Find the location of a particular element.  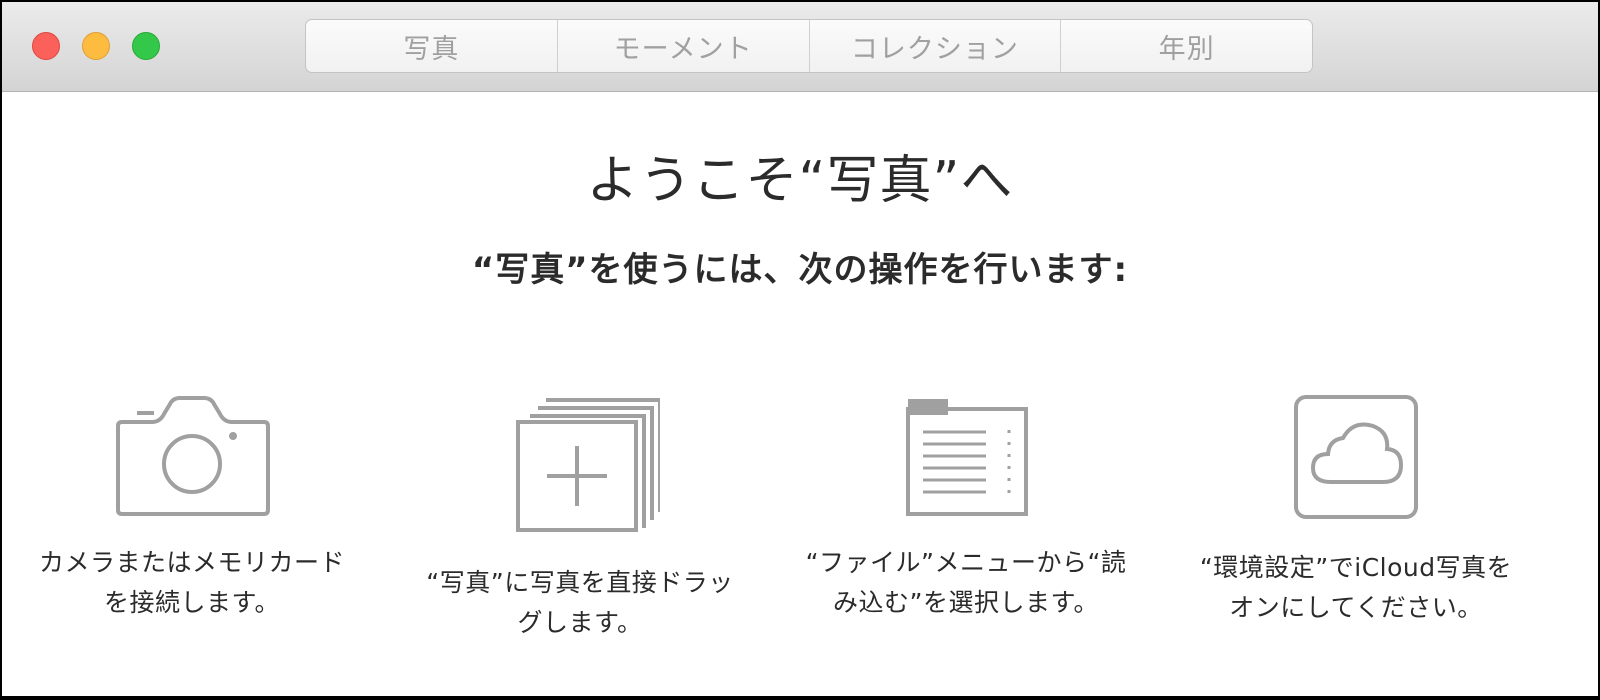

camera-icon is located at coordinates (193, 456).